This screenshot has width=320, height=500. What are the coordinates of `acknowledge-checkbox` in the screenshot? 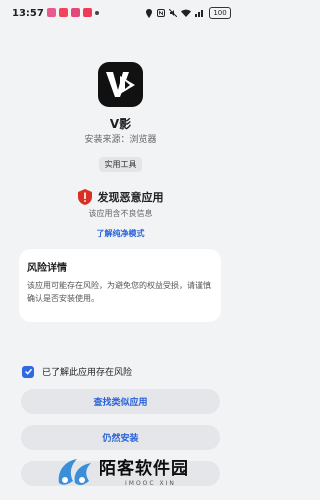 It's located at (28, 371).